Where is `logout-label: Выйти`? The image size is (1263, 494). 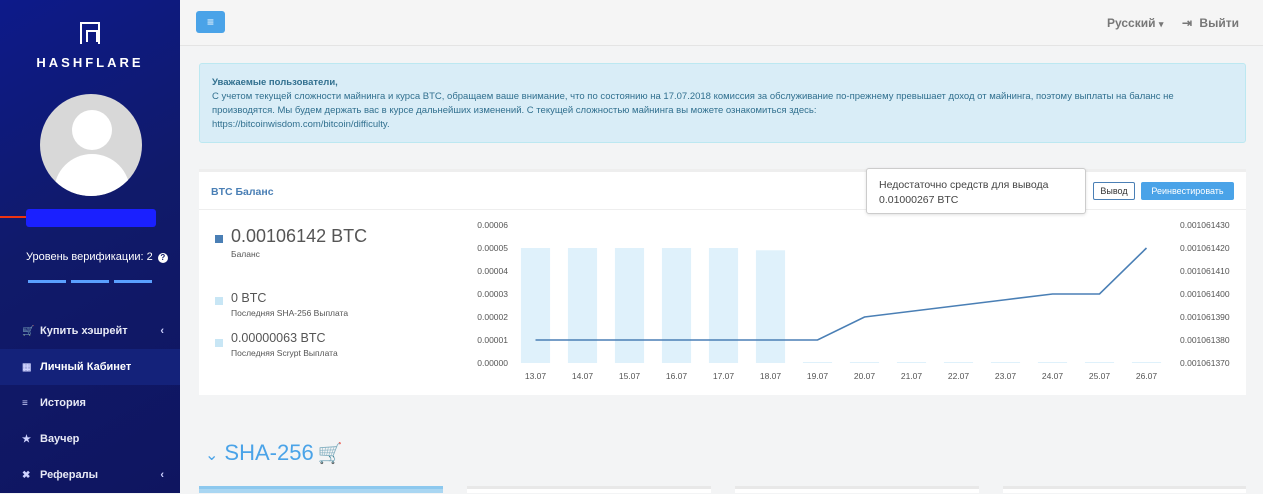 logout-label: Выйти is located at coordinates (1219, 23).